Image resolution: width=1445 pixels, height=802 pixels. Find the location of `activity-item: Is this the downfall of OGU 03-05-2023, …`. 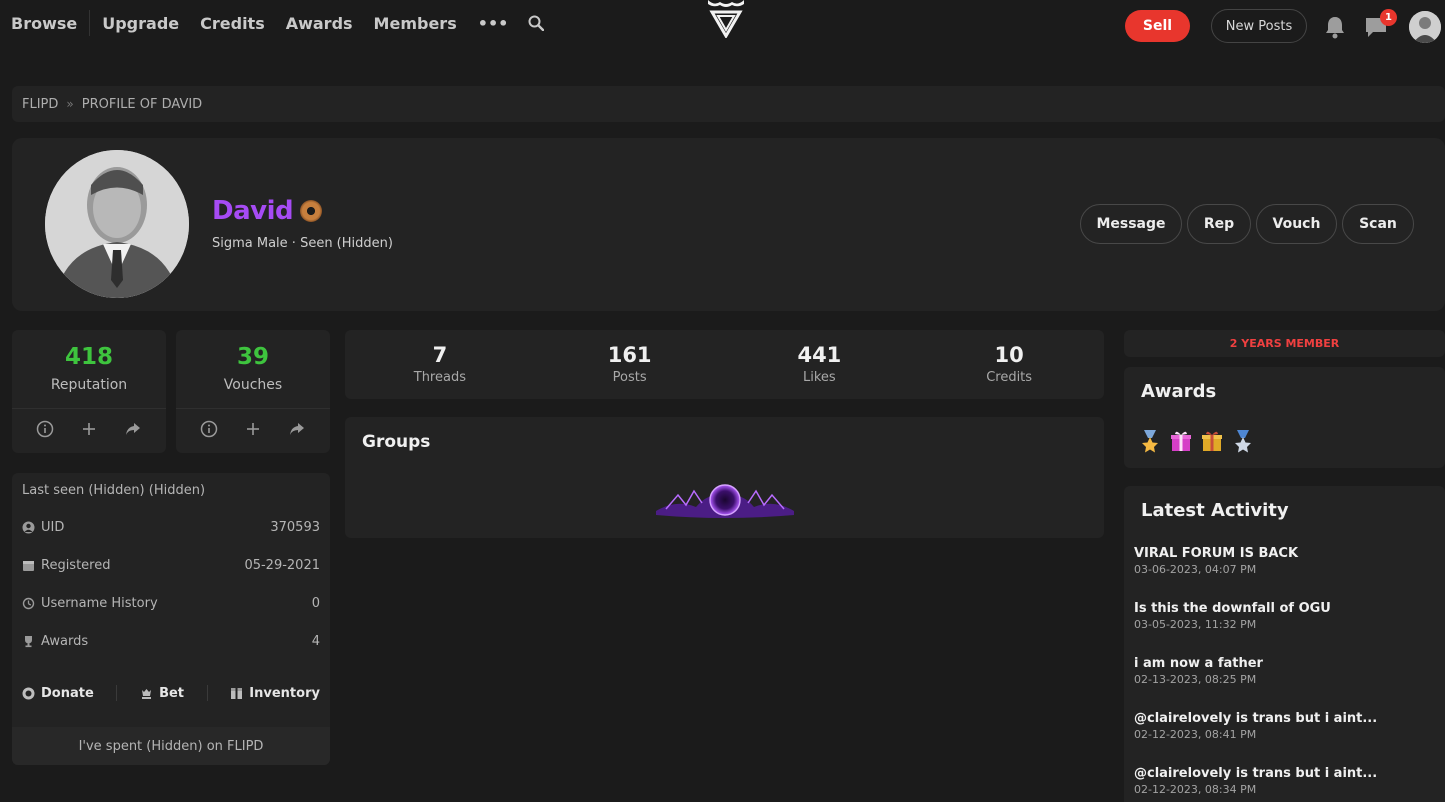

activity-item: Is this the downfall of OGU 03-05-2023, … is located at coordinates (1284, 616).